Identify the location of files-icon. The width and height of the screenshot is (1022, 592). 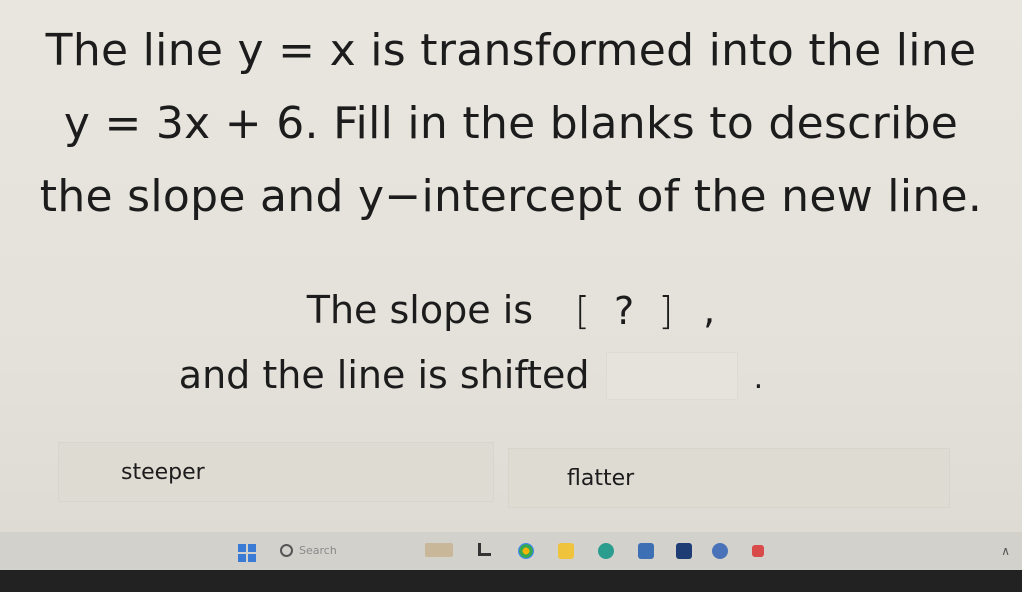
(484, 549).